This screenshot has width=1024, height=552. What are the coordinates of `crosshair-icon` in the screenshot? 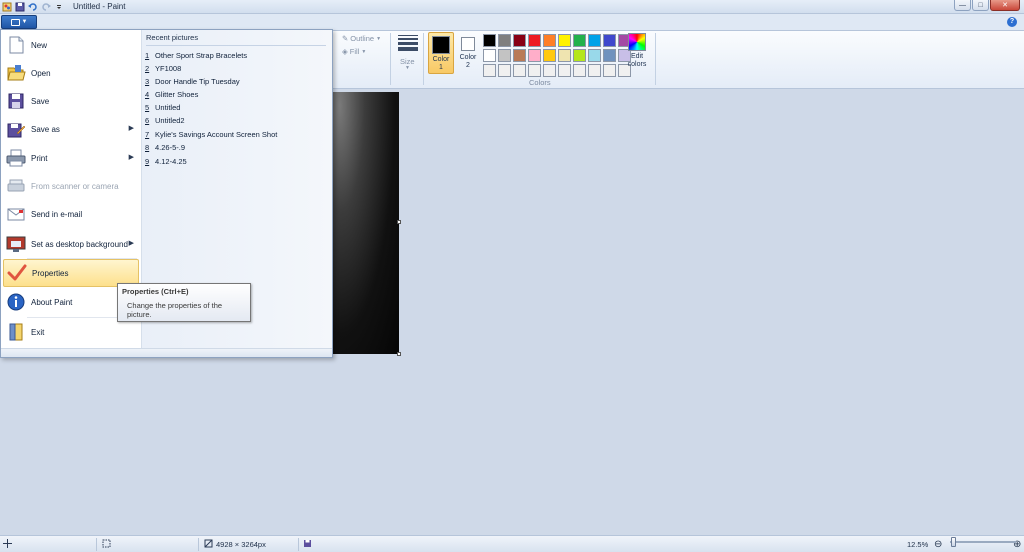 It's located at (7, 544).